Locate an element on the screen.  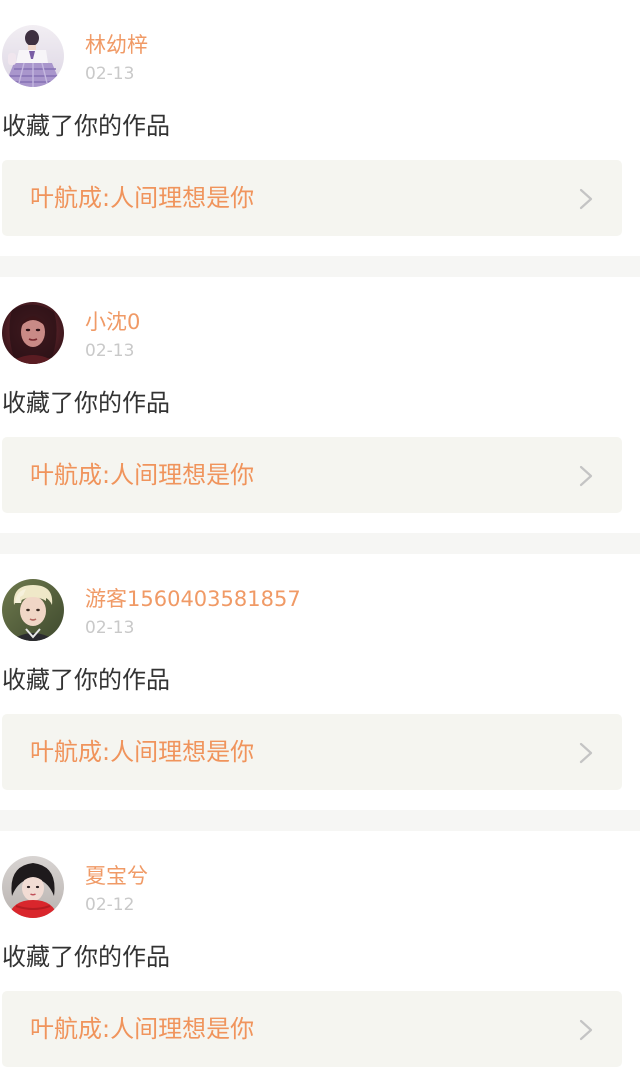
avatar-girl-red-scarf-icon is located at coordinates (33, 887).